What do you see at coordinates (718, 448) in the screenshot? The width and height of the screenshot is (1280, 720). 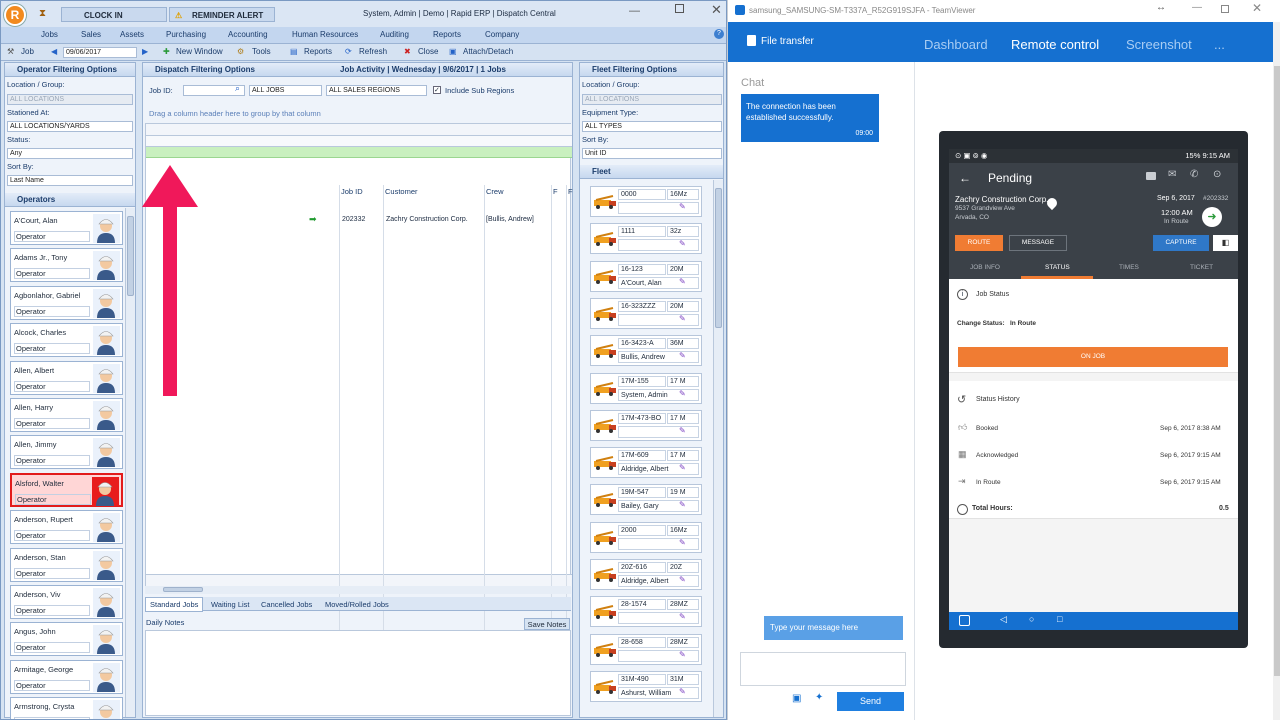 I see `fleet-scrollbar` at bounding box center [718, 448].